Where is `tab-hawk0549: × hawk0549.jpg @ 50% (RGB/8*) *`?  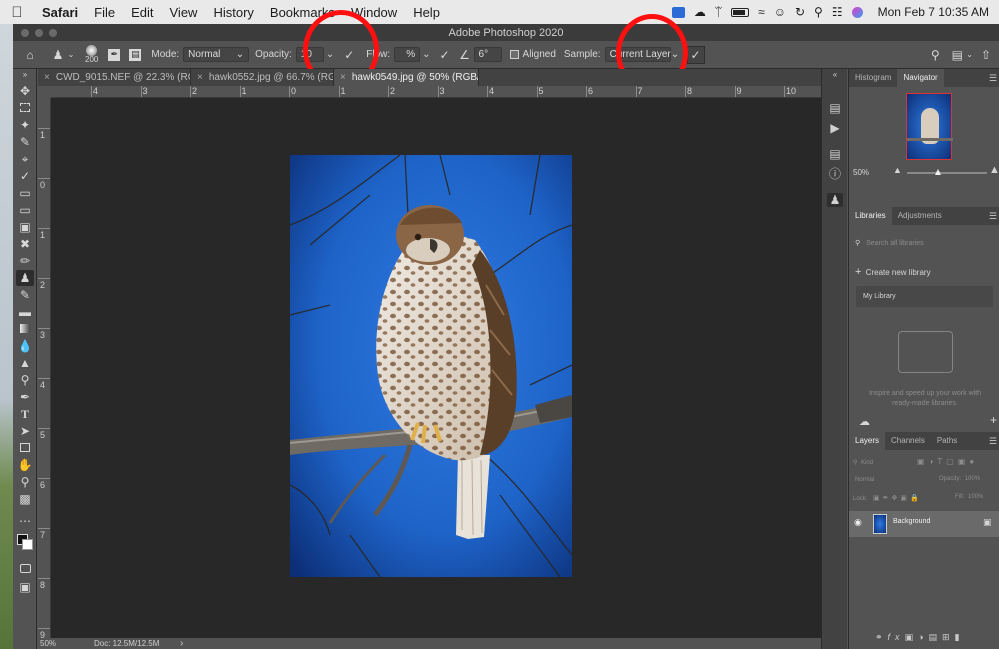
tab-hawk0549: × hawk0549.jpg @ 50% (RGB/8*) * is located at coordinates (406, 77).